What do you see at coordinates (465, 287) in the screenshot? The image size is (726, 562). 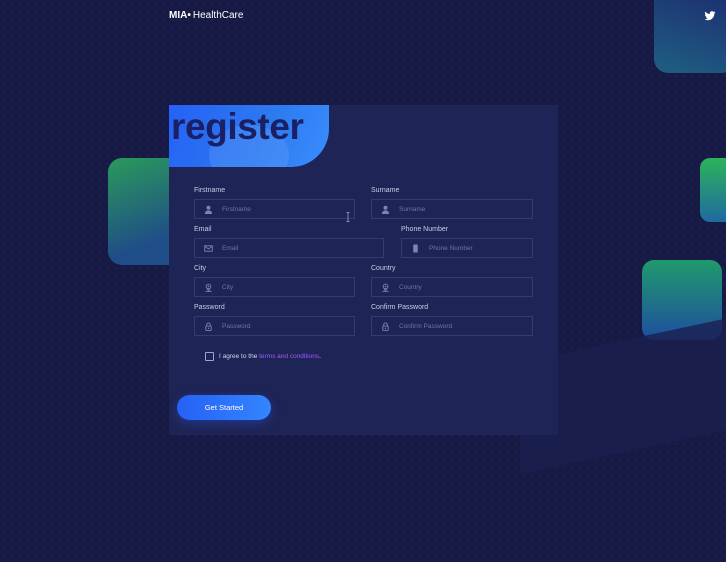 I see `country-input` at bounding box center [465, 287].